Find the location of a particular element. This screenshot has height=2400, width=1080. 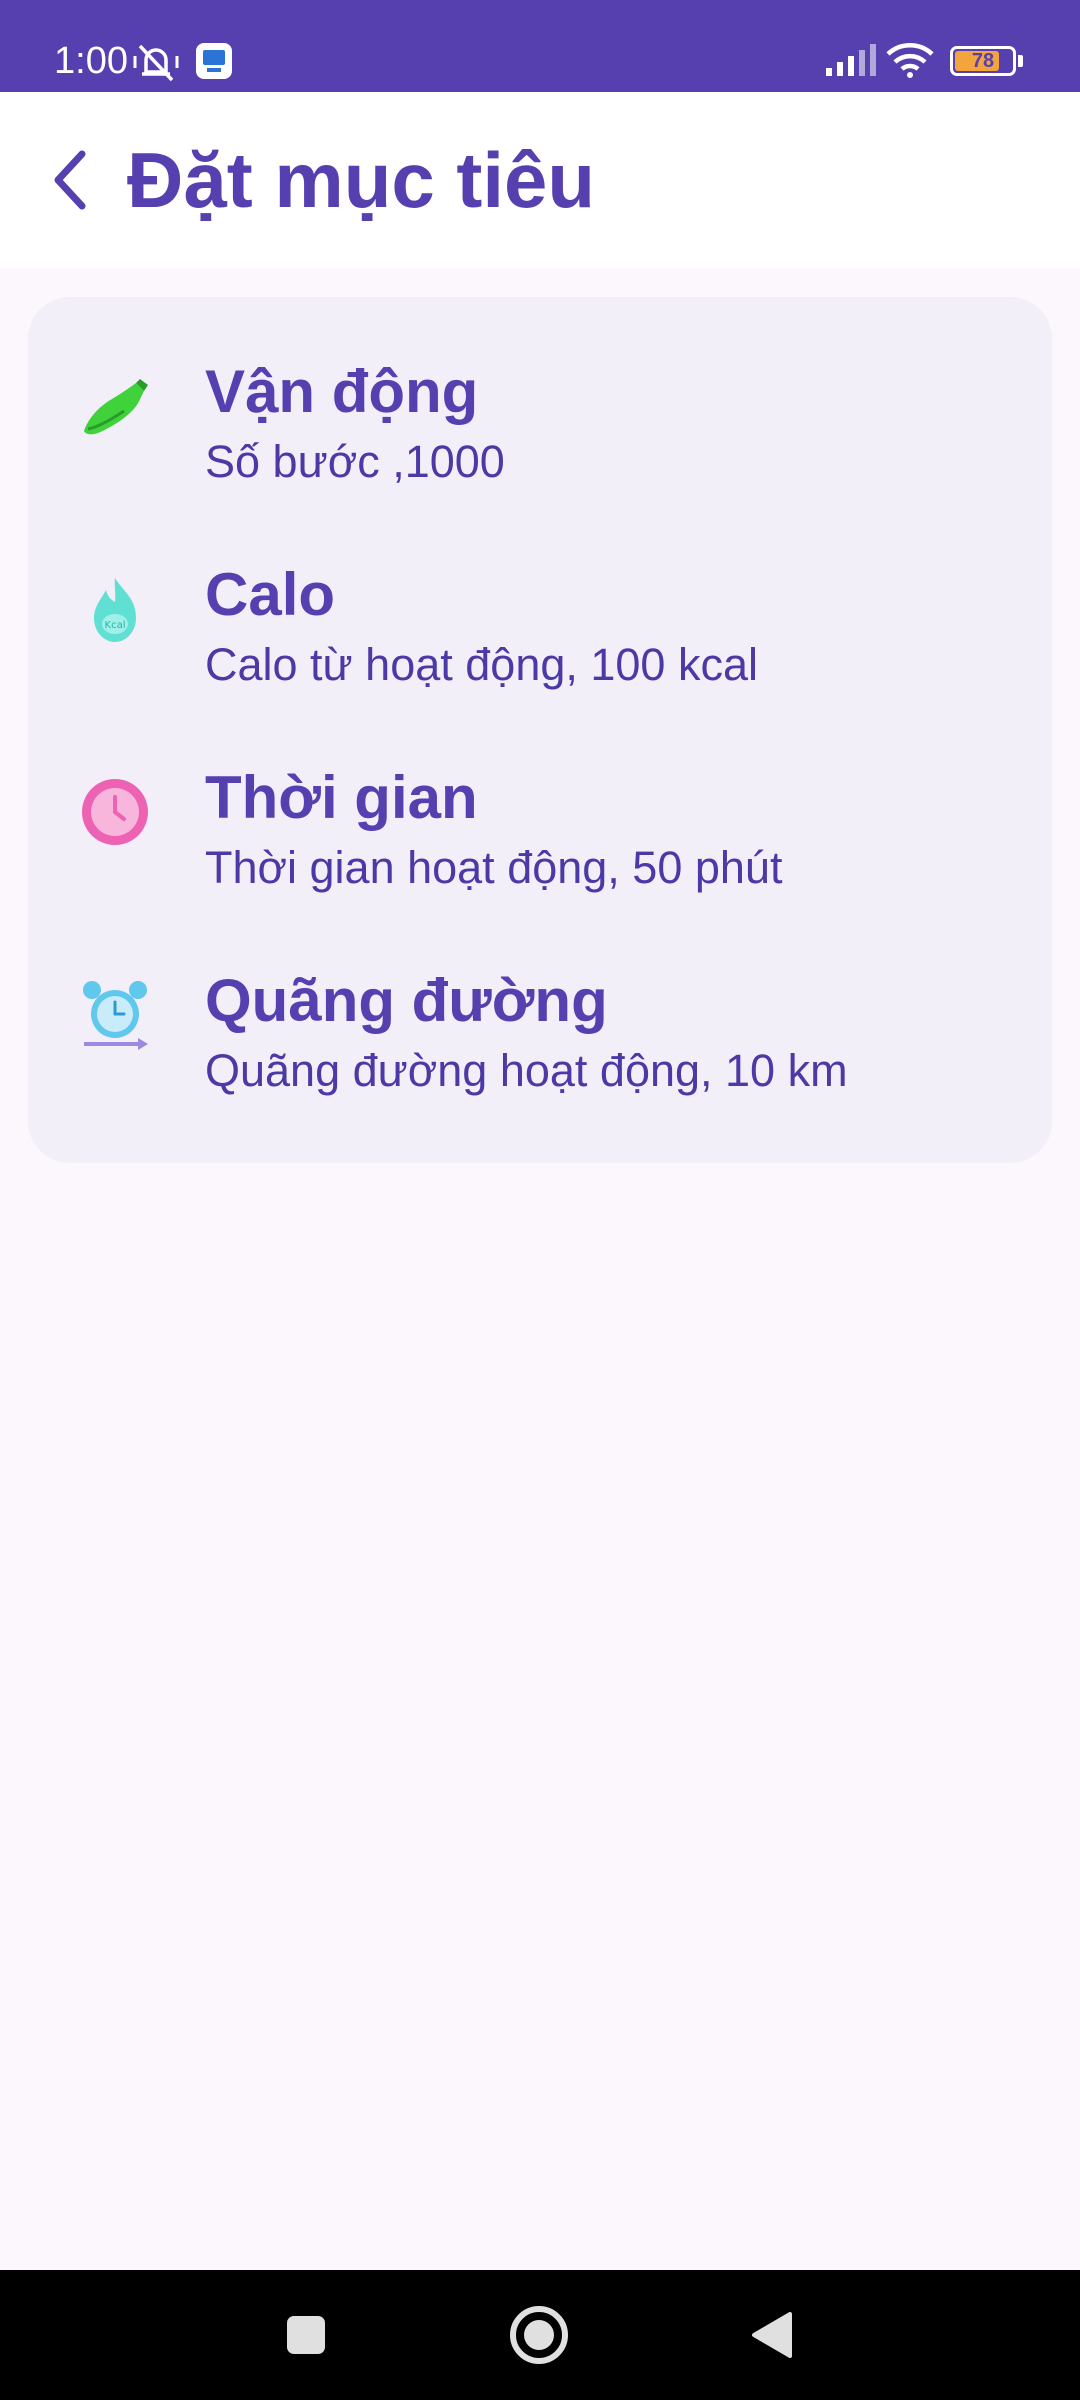

goal-title: Quãng đường is located at coordinates (406, 1000).